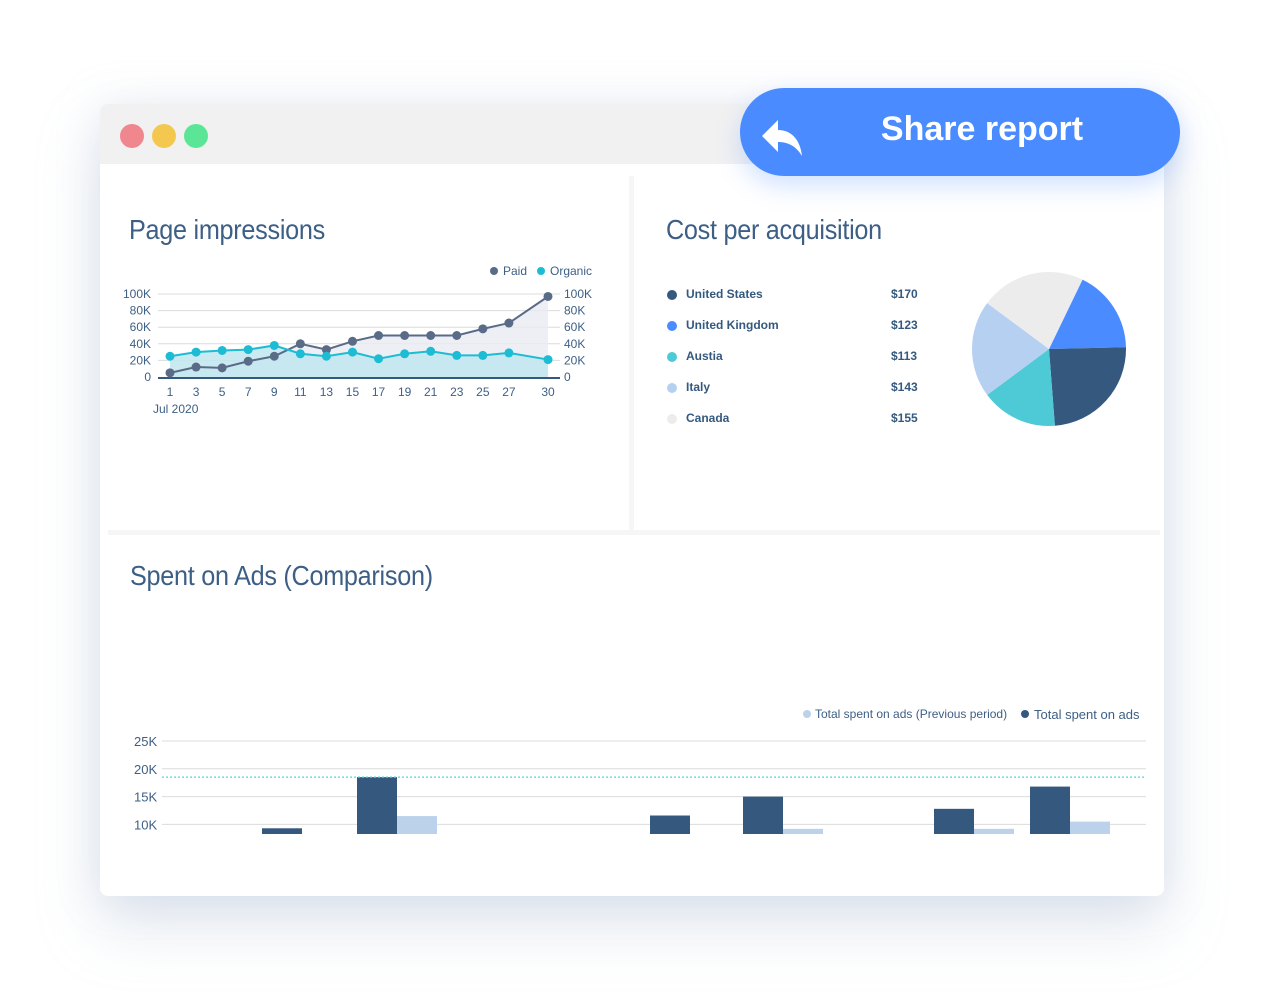 The height and width of the screenshot is (1000, 1264). What do you see at coordinates (431, 392) in the screenshot?
I see `x-tick-label: 21` at bounding box center [431, 392].